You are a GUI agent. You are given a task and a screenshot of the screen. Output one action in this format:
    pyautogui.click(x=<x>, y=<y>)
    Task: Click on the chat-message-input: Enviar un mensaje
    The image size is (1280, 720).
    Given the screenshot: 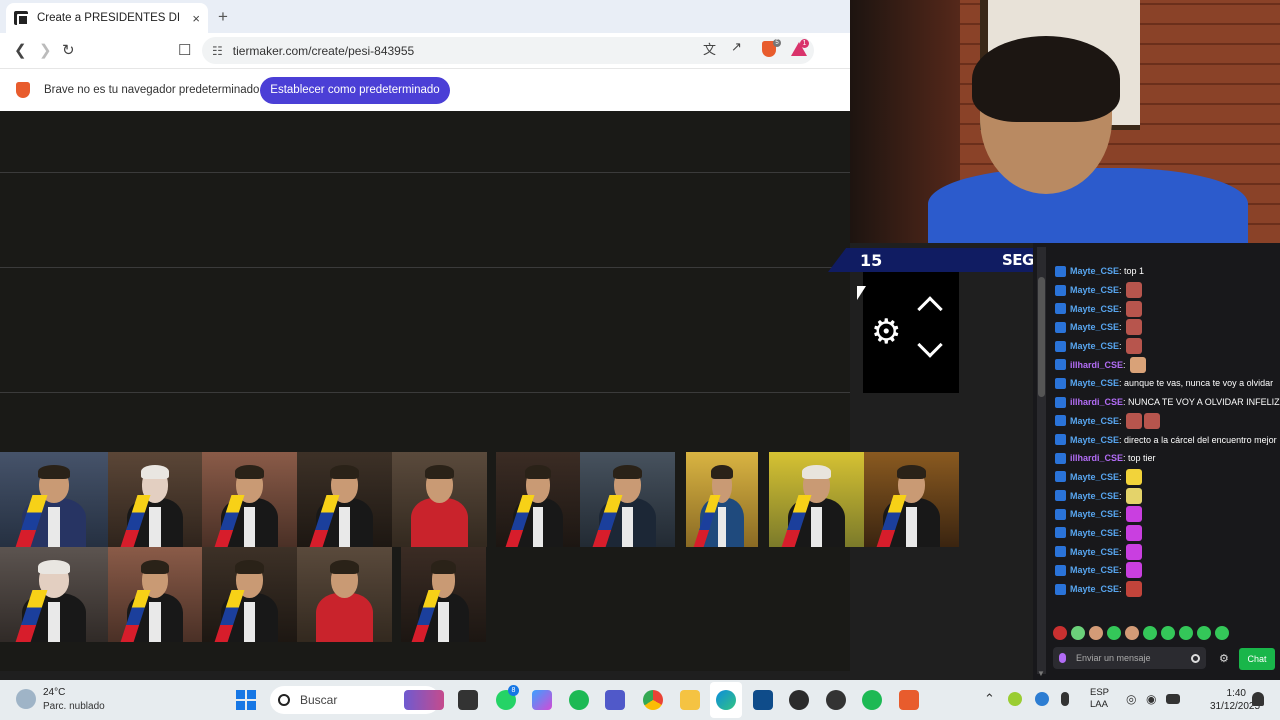 What is the action you would take?
    pyautogui.click(x=1129, y=658)
    